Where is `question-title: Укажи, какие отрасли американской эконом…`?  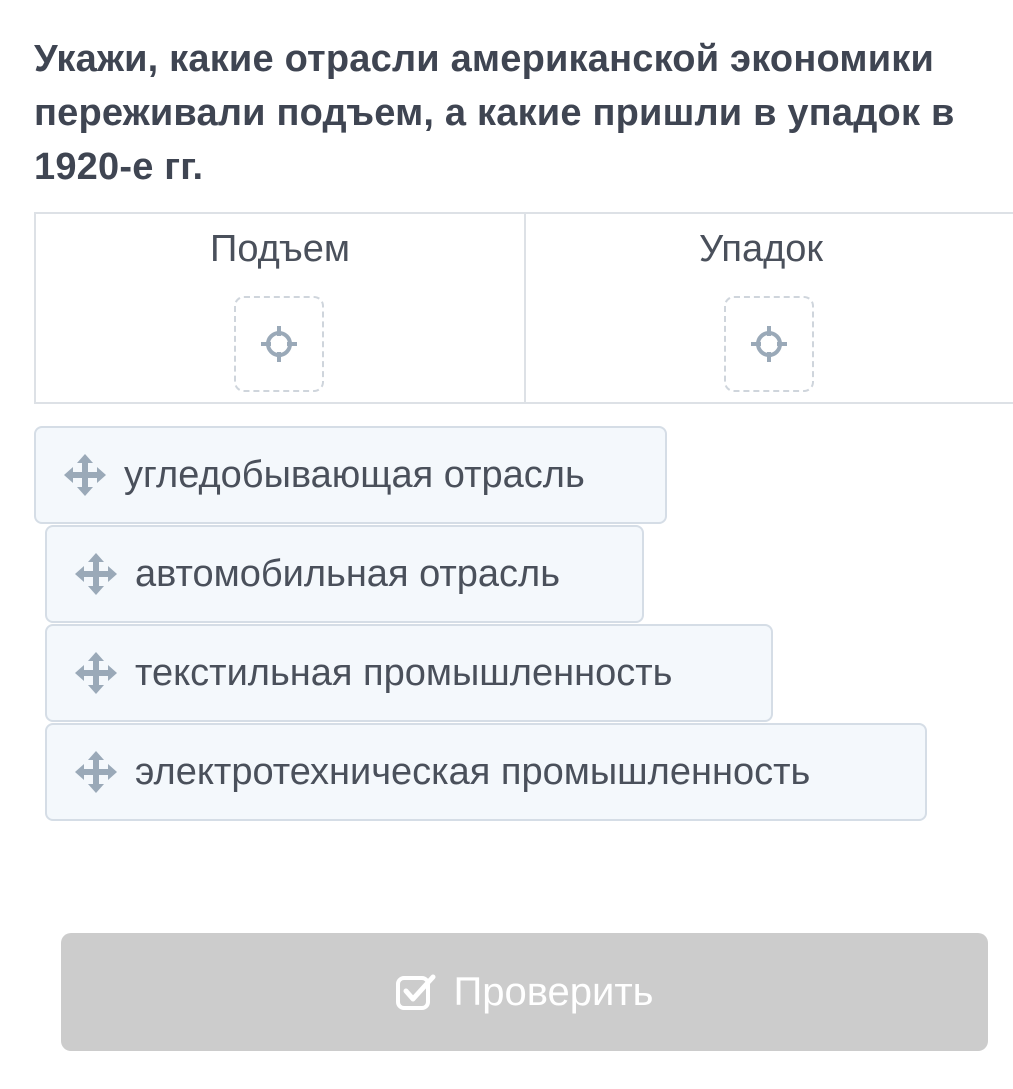 question-title: Укажи, какие отрасли американской эконом… is located at coordinates (494, 113).